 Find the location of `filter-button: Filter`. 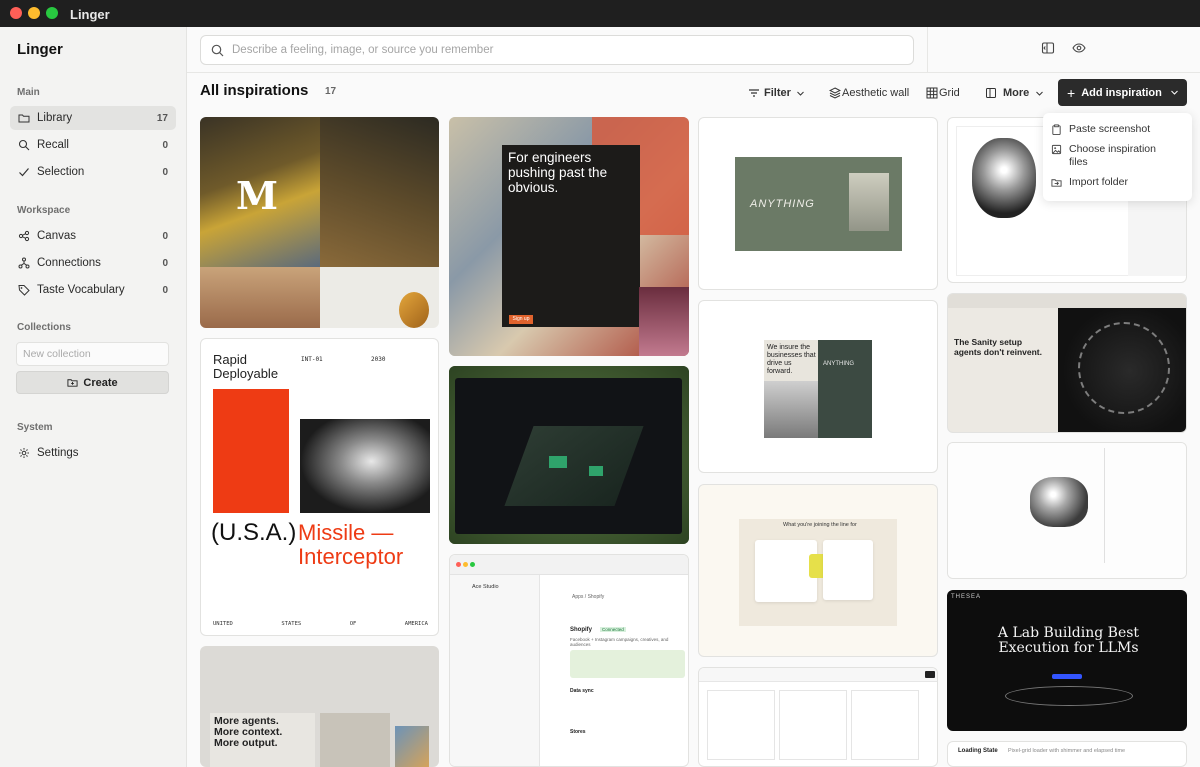

filter-button: Filter is located at coordinates (776, 93).